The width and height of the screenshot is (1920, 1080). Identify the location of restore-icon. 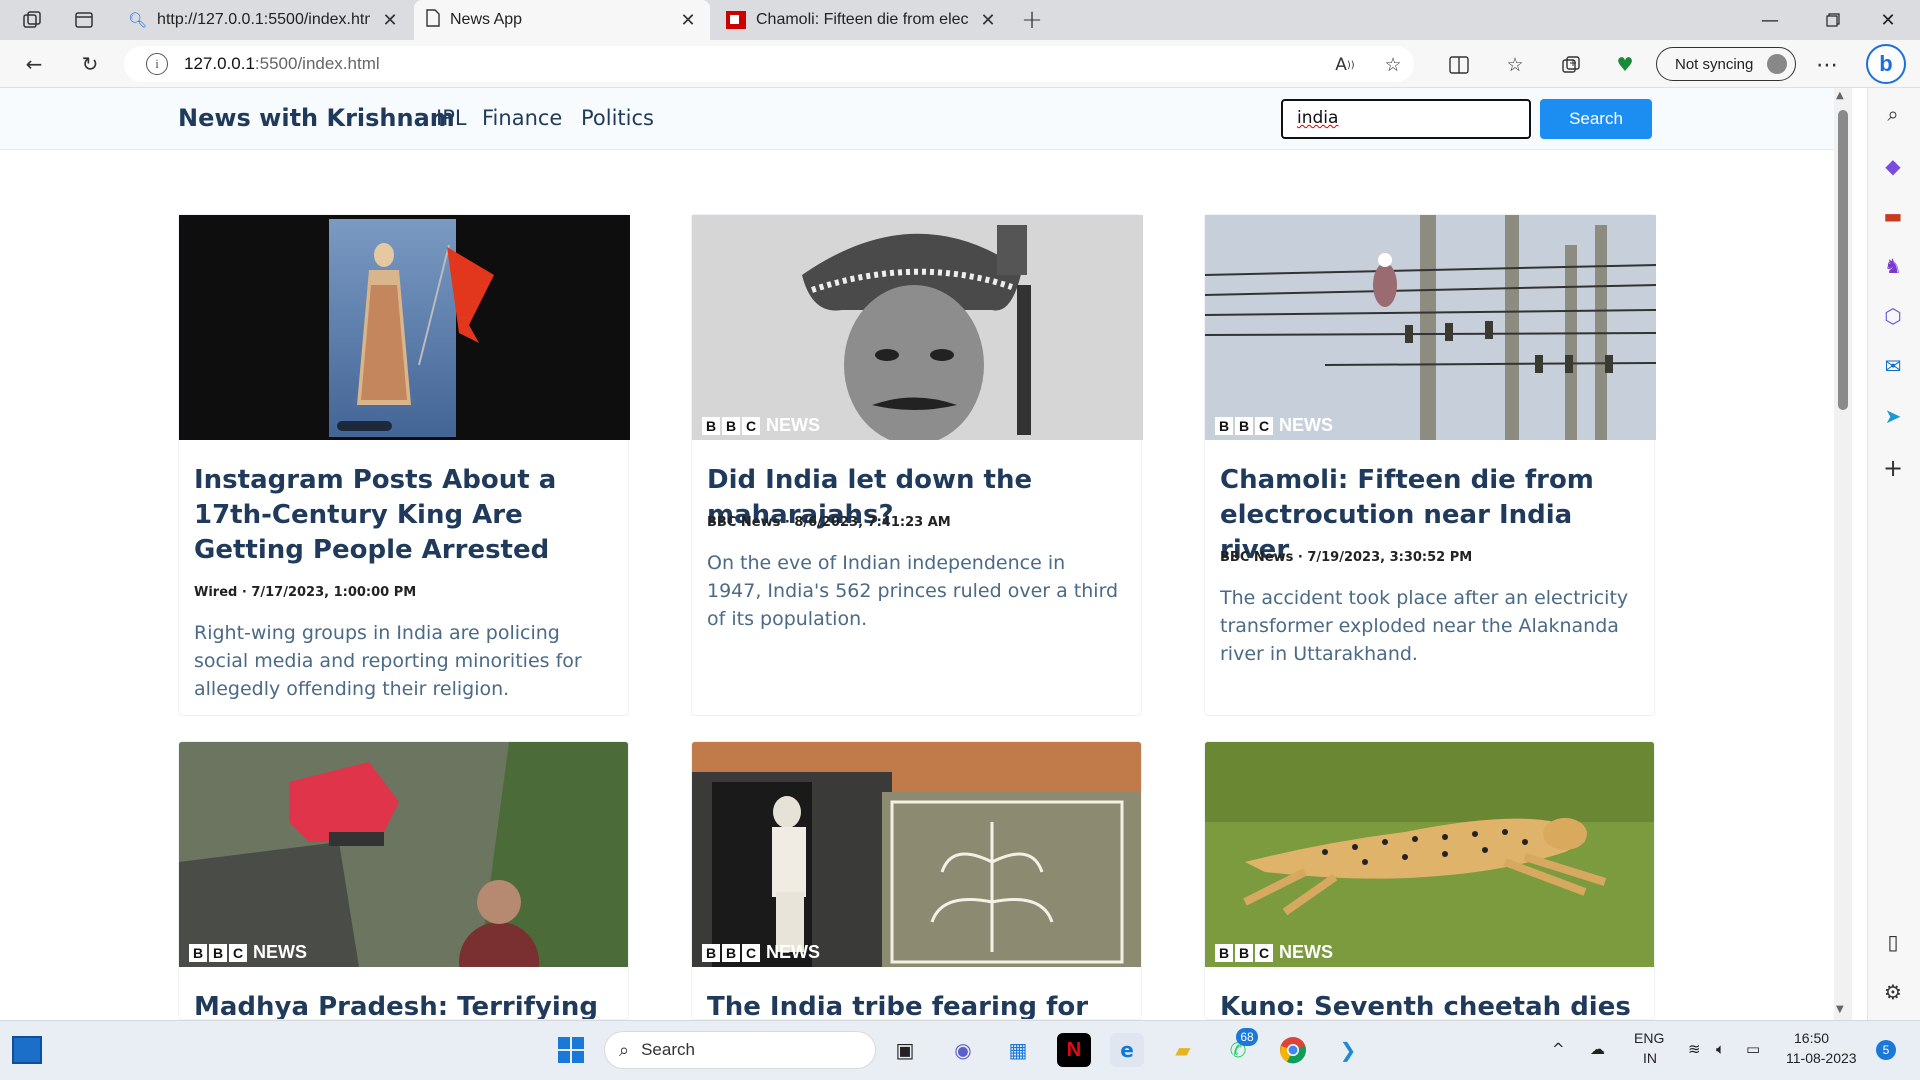
(1833, 20).